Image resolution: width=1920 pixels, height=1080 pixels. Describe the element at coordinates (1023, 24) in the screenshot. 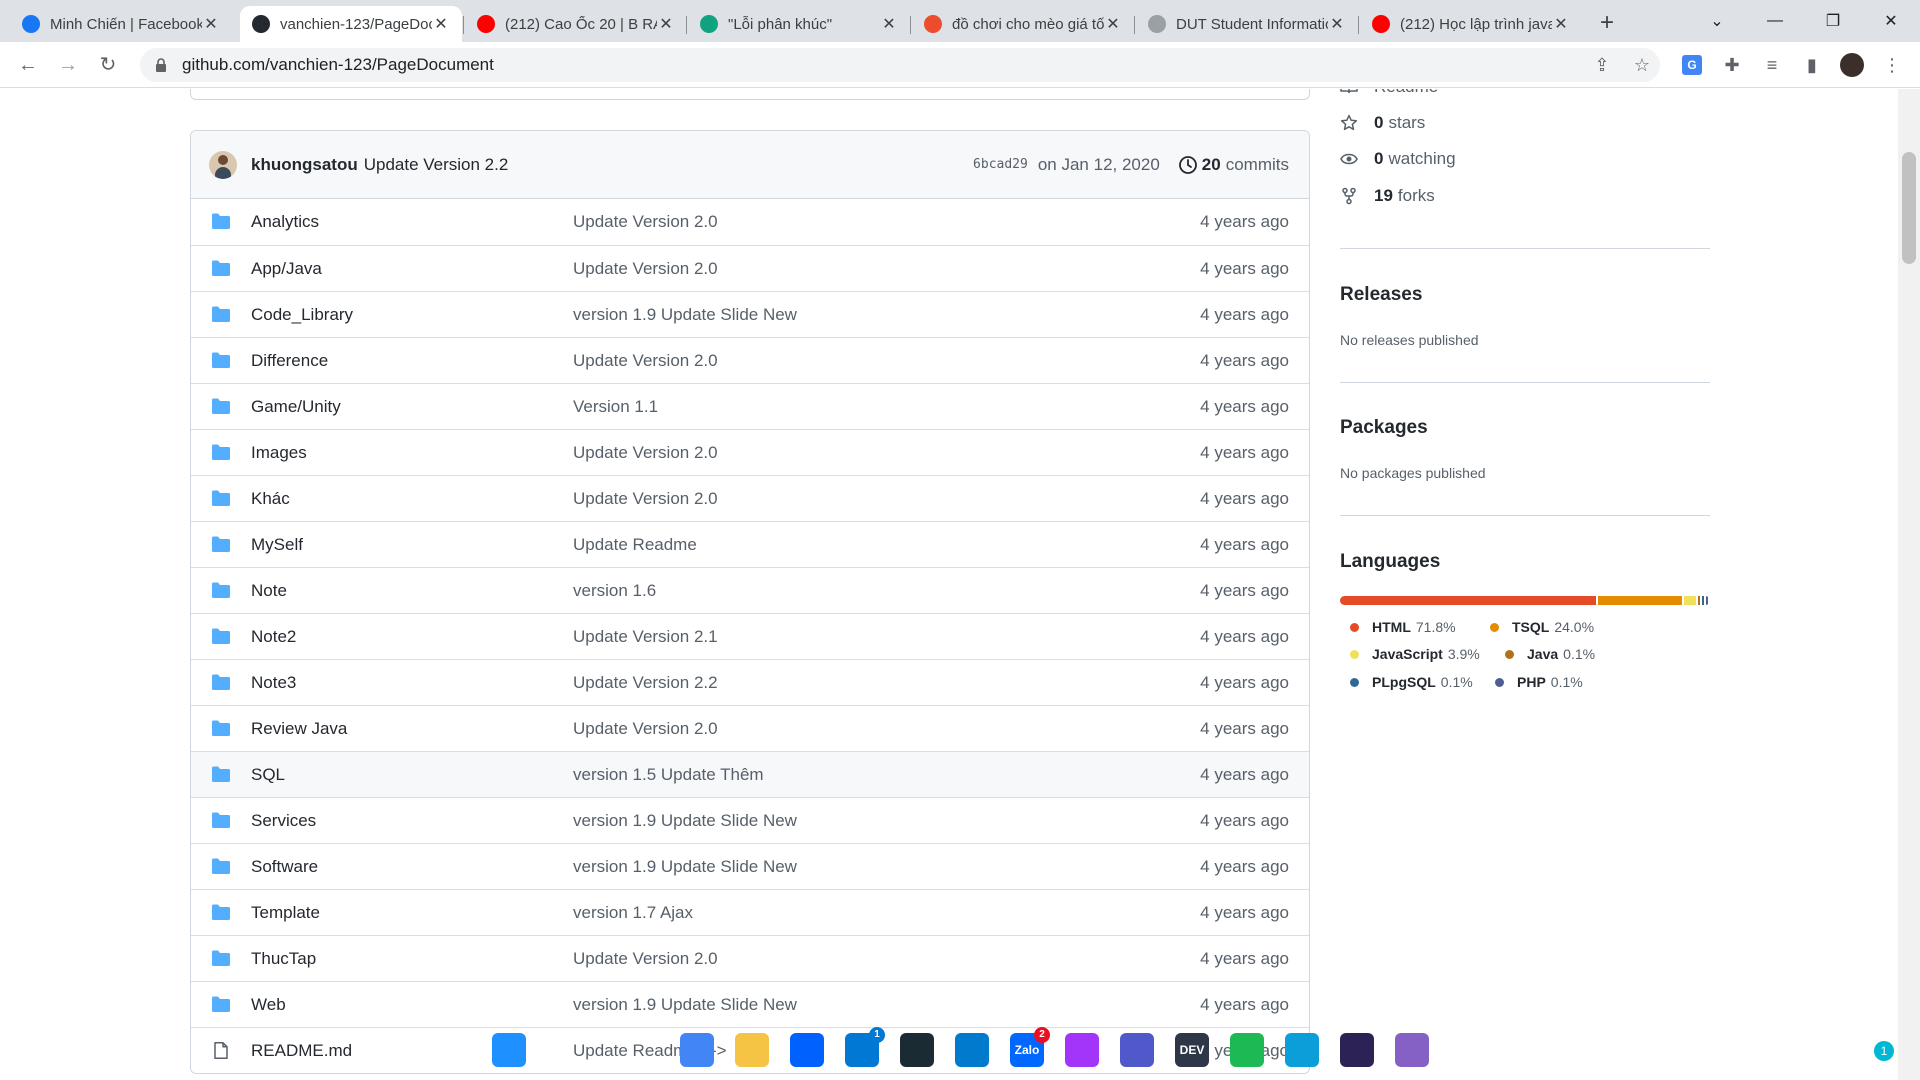

I see `browser-tab: đồ chơi cho mèo giá tốt ✕` at that location.